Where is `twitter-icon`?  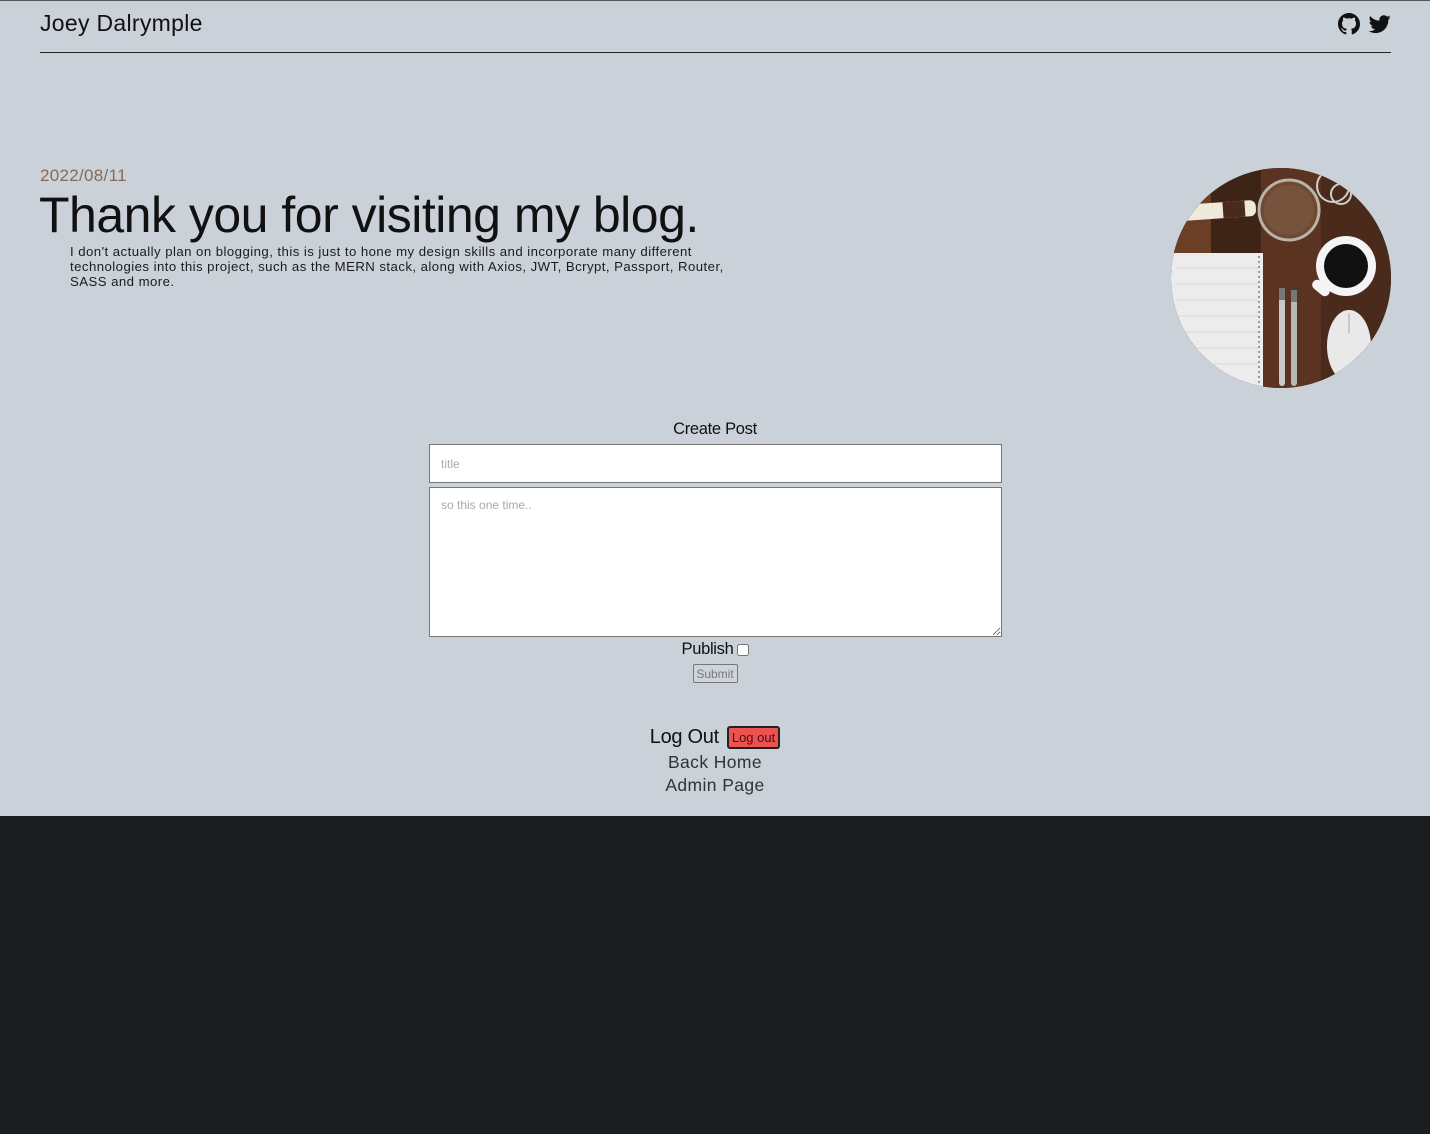 twitter-icon is located at coordinates (1379, 24).